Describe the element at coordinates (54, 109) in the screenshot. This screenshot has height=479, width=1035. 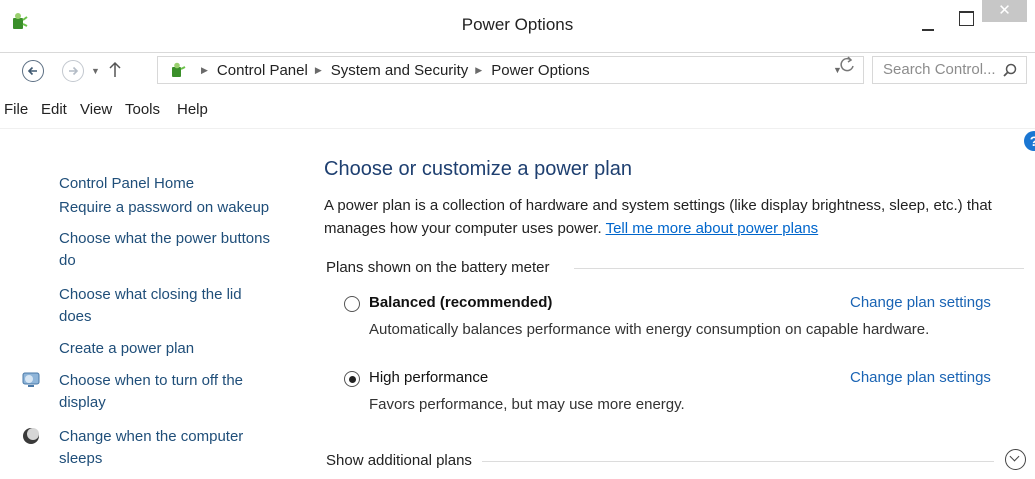
I see `menu-edit: Edit` at that location.